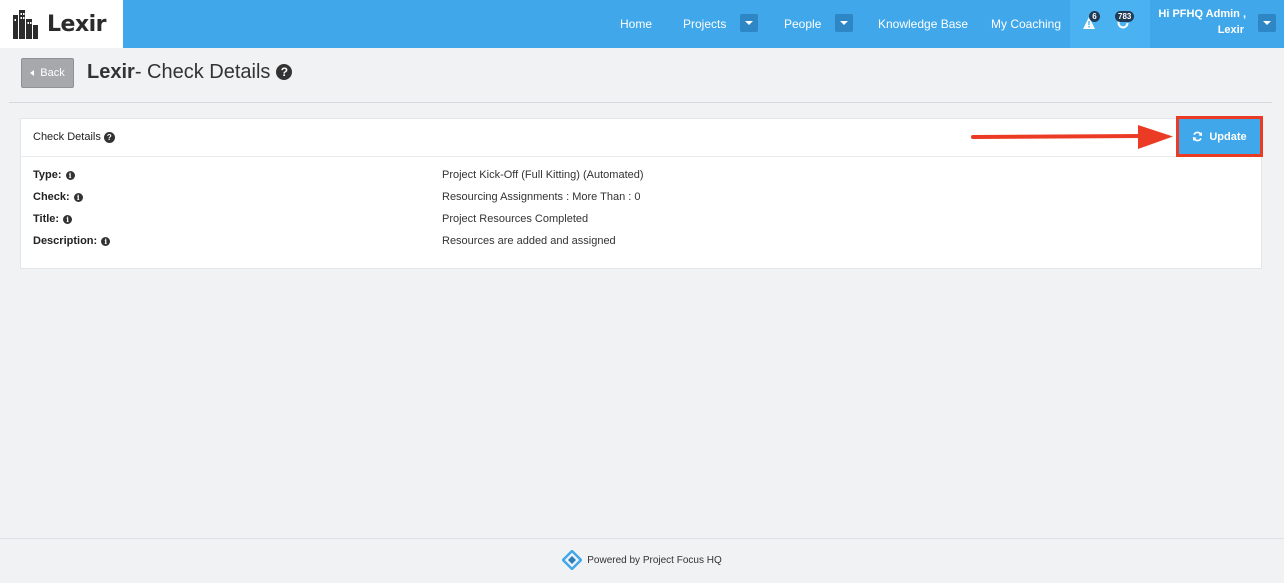  What do you see at coordinates (1125, 16) in the screenshot?
I see `sync-count-badge: 783` at bounding box center [1125, 16].